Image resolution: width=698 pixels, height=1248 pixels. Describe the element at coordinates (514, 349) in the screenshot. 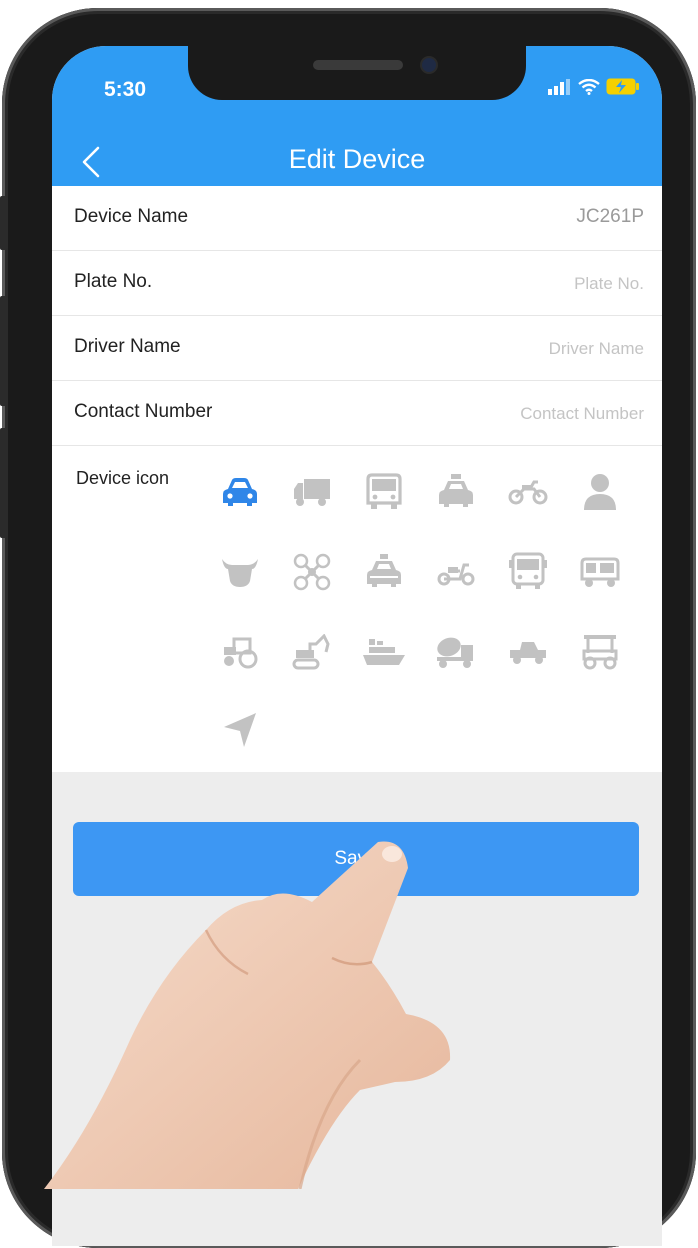

I see `driver-name-input` at that location.